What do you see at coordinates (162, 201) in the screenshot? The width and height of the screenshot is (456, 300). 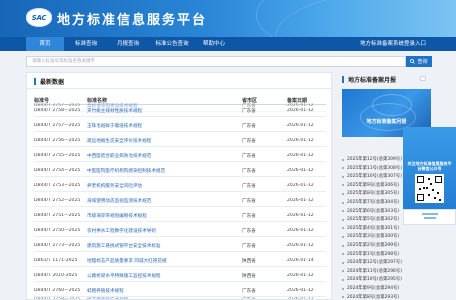 I see `standard-name-cell: 海域使用动态监视监测技术规范` at bounding box center [162, 201].